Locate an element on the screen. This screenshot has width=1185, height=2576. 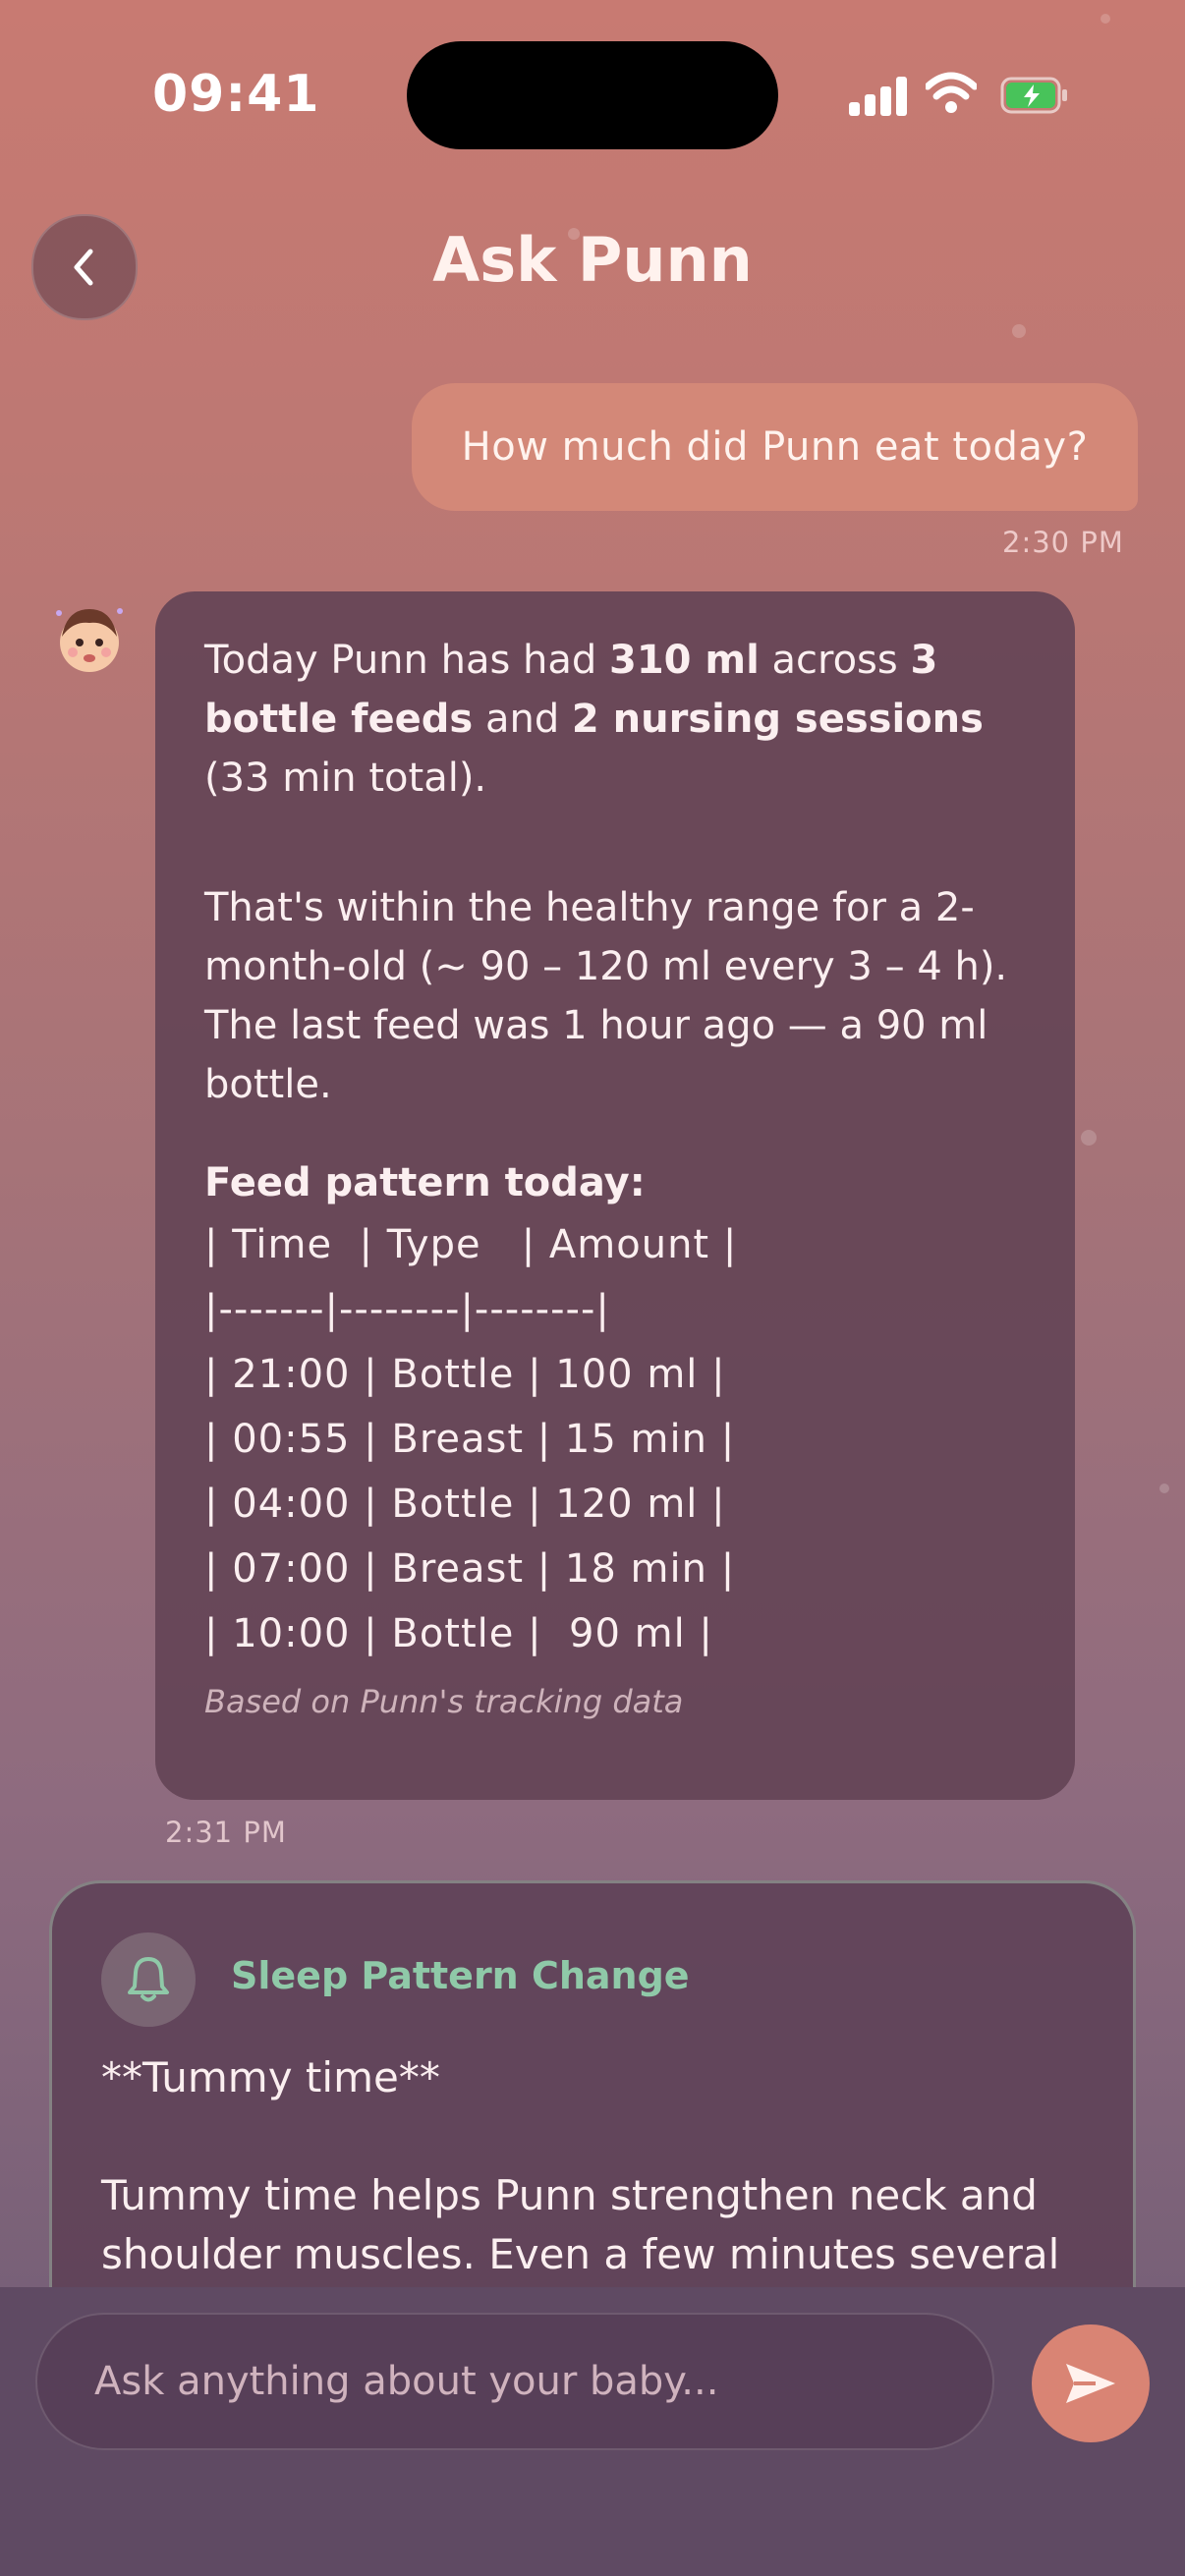
user-message-bubble: How much did Punn eat today? is located at coordinates (775, 447).